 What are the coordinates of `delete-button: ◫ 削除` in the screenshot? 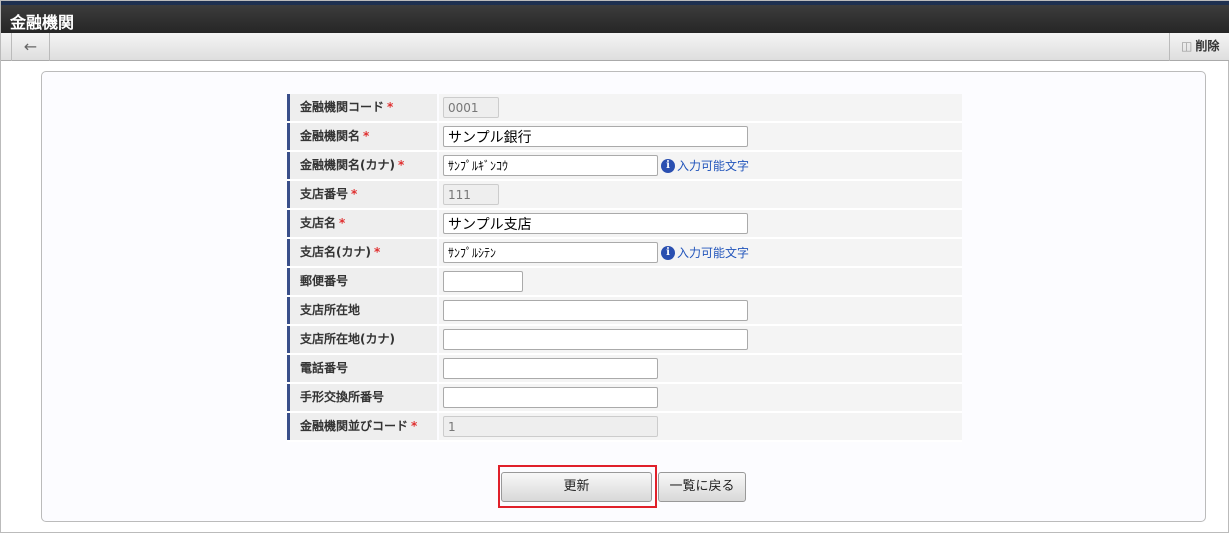 It's located at (1199, 47).